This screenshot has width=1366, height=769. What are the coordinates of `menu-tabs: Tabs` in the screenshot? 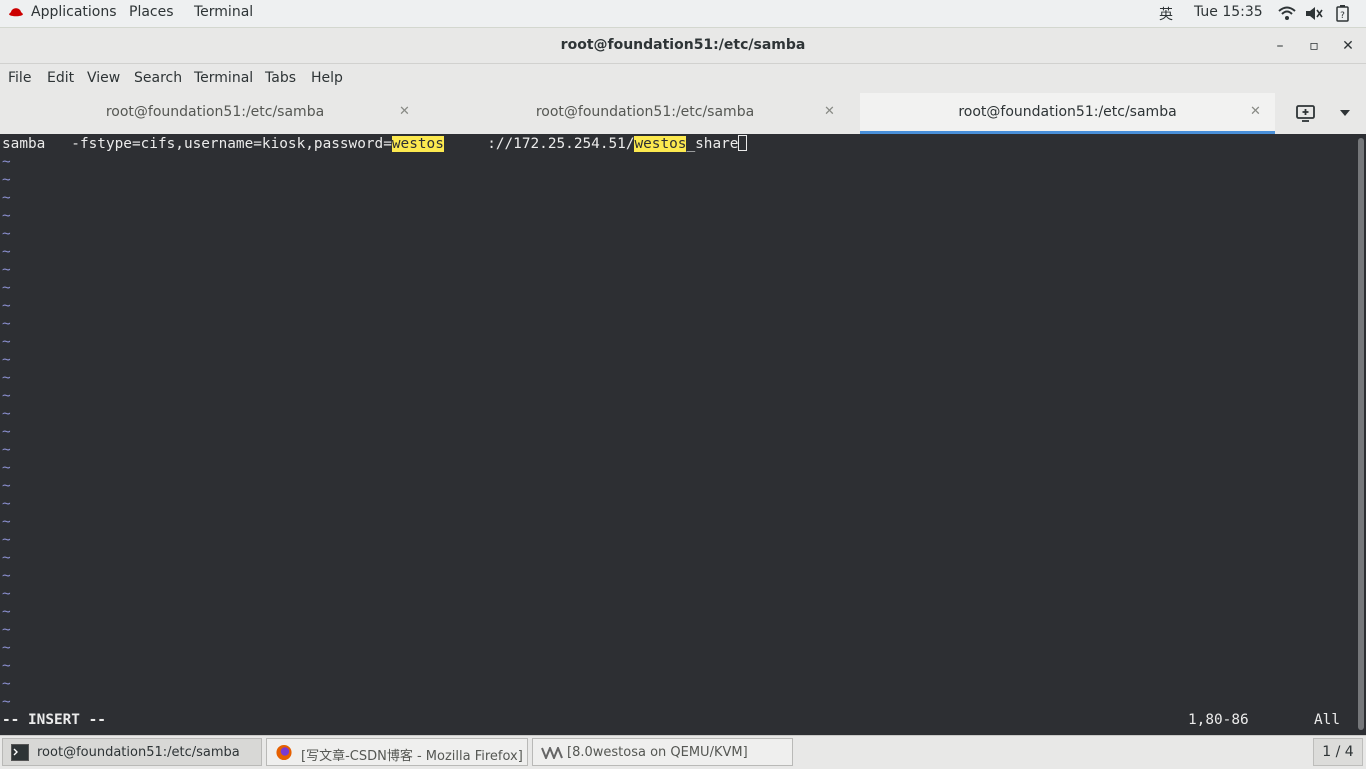 It's located at (280, 78).